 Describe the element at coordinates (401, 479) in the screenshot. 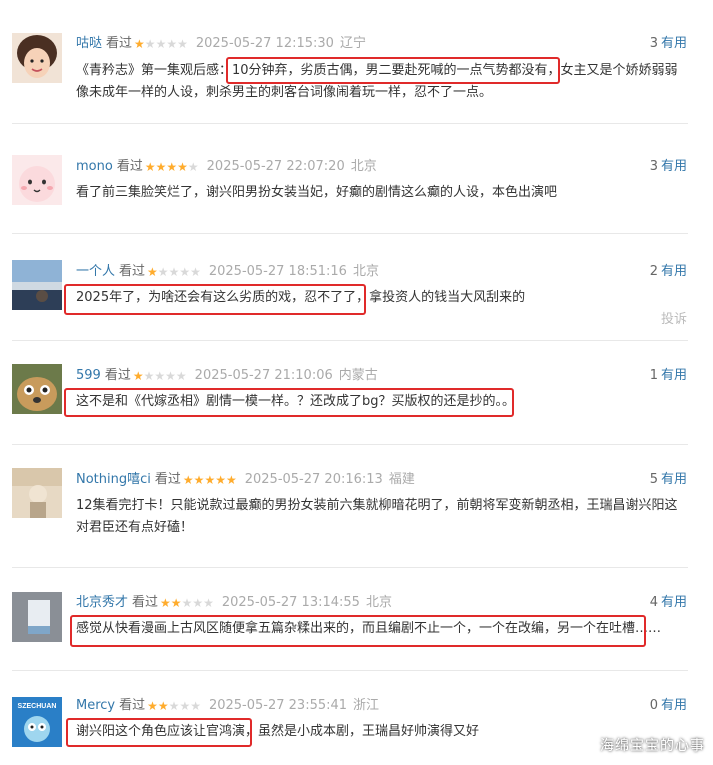

I see `review-location: 福建` at that location.